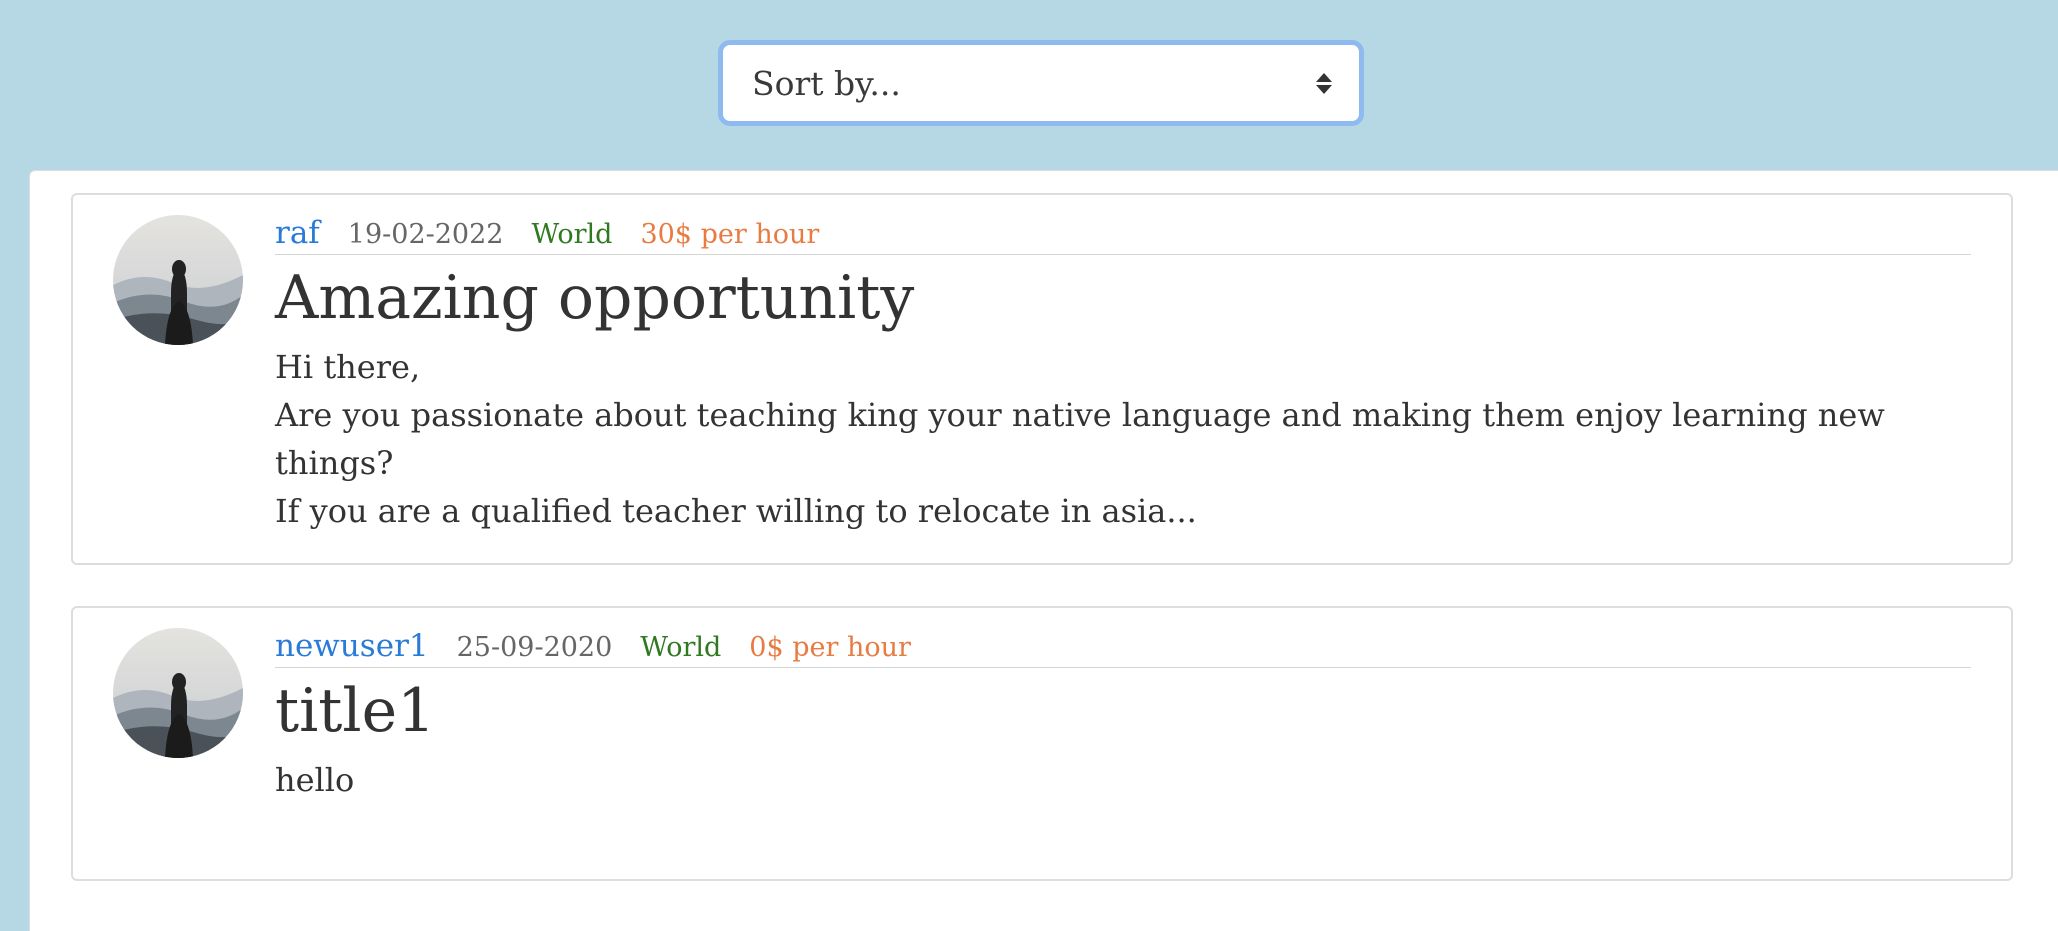 This screenshot has width=2058, height=931. Describe the element at coordinates (425, 234) in the screenshot. I see `post-date: 19-02-2022` at that location.